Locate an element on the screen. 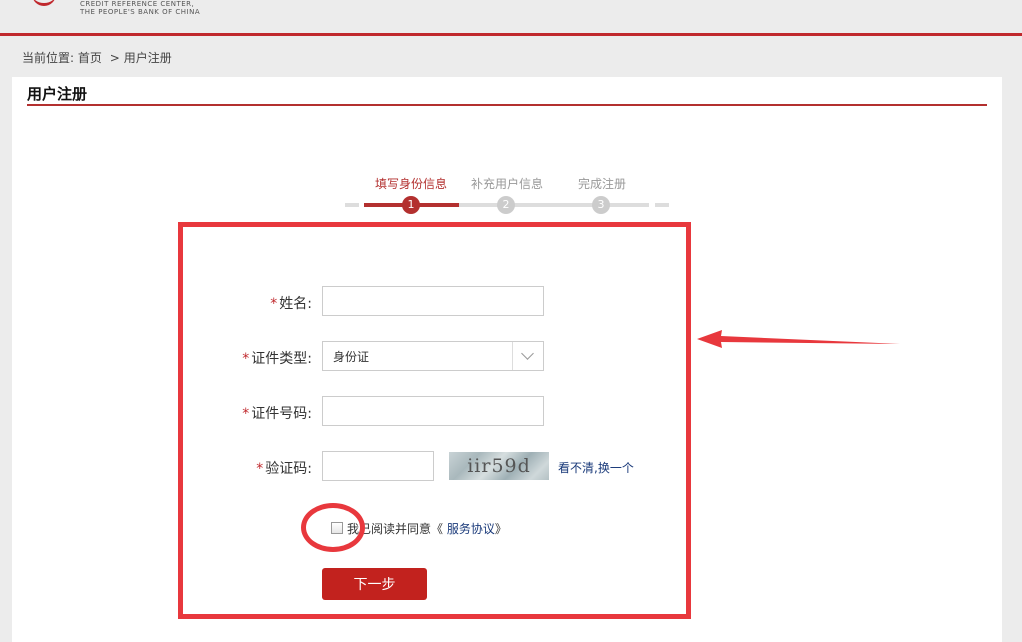 The height and width of the screenshot is (642, 1022). id-type-label: * 证件类型: is located at coordinates (257, 358).